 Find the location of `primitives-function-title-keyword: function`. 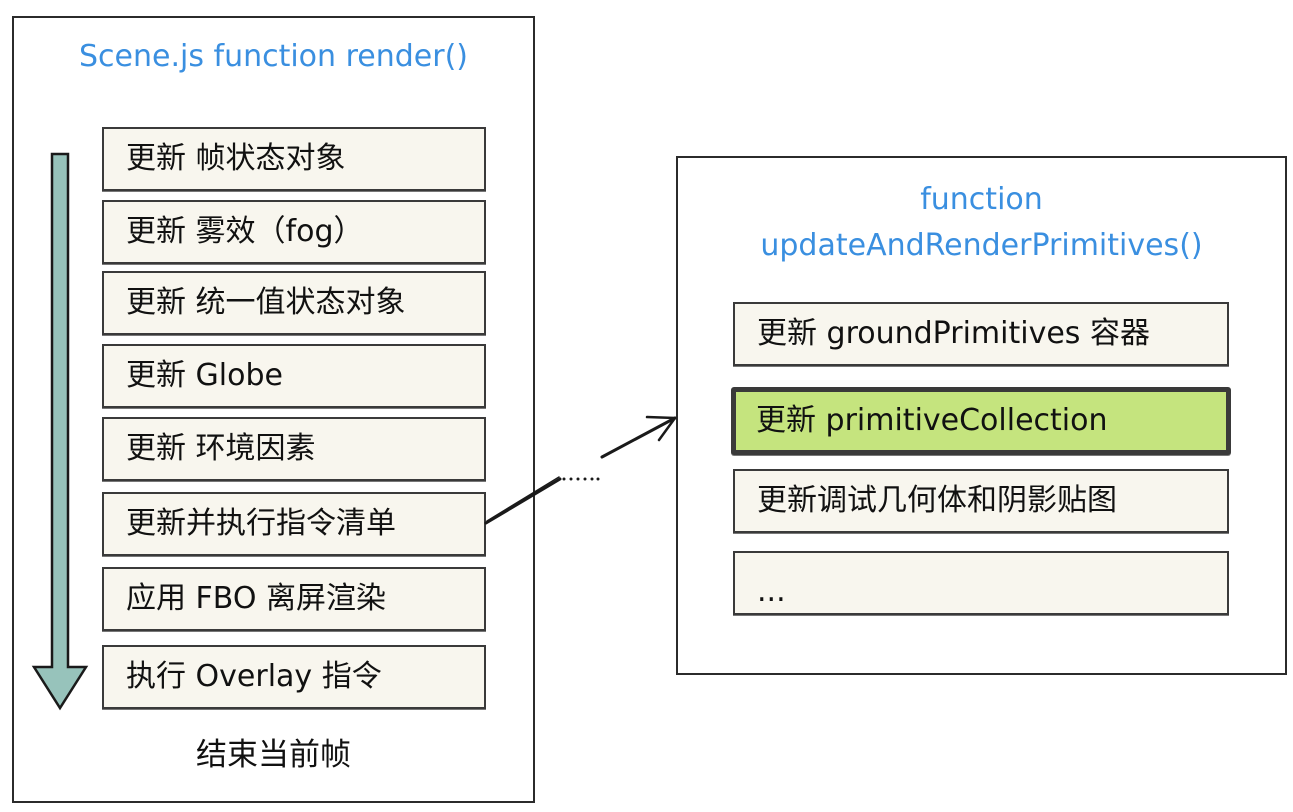

primitives-function-title-keyword: function is located at coordinates (981, 199).